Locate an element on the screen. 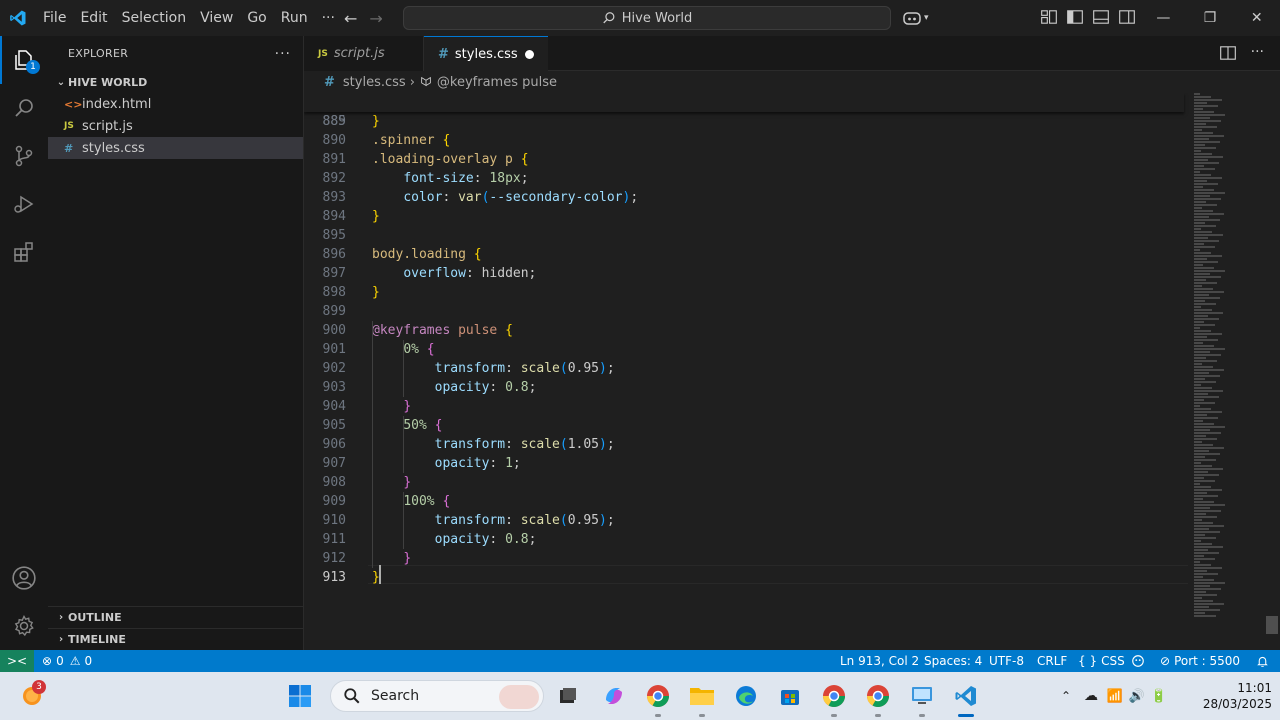 Image resolution: width=1280 pixels, height=720 pixels. language-mode: { } CSS is located at coordinates (1101, 661).